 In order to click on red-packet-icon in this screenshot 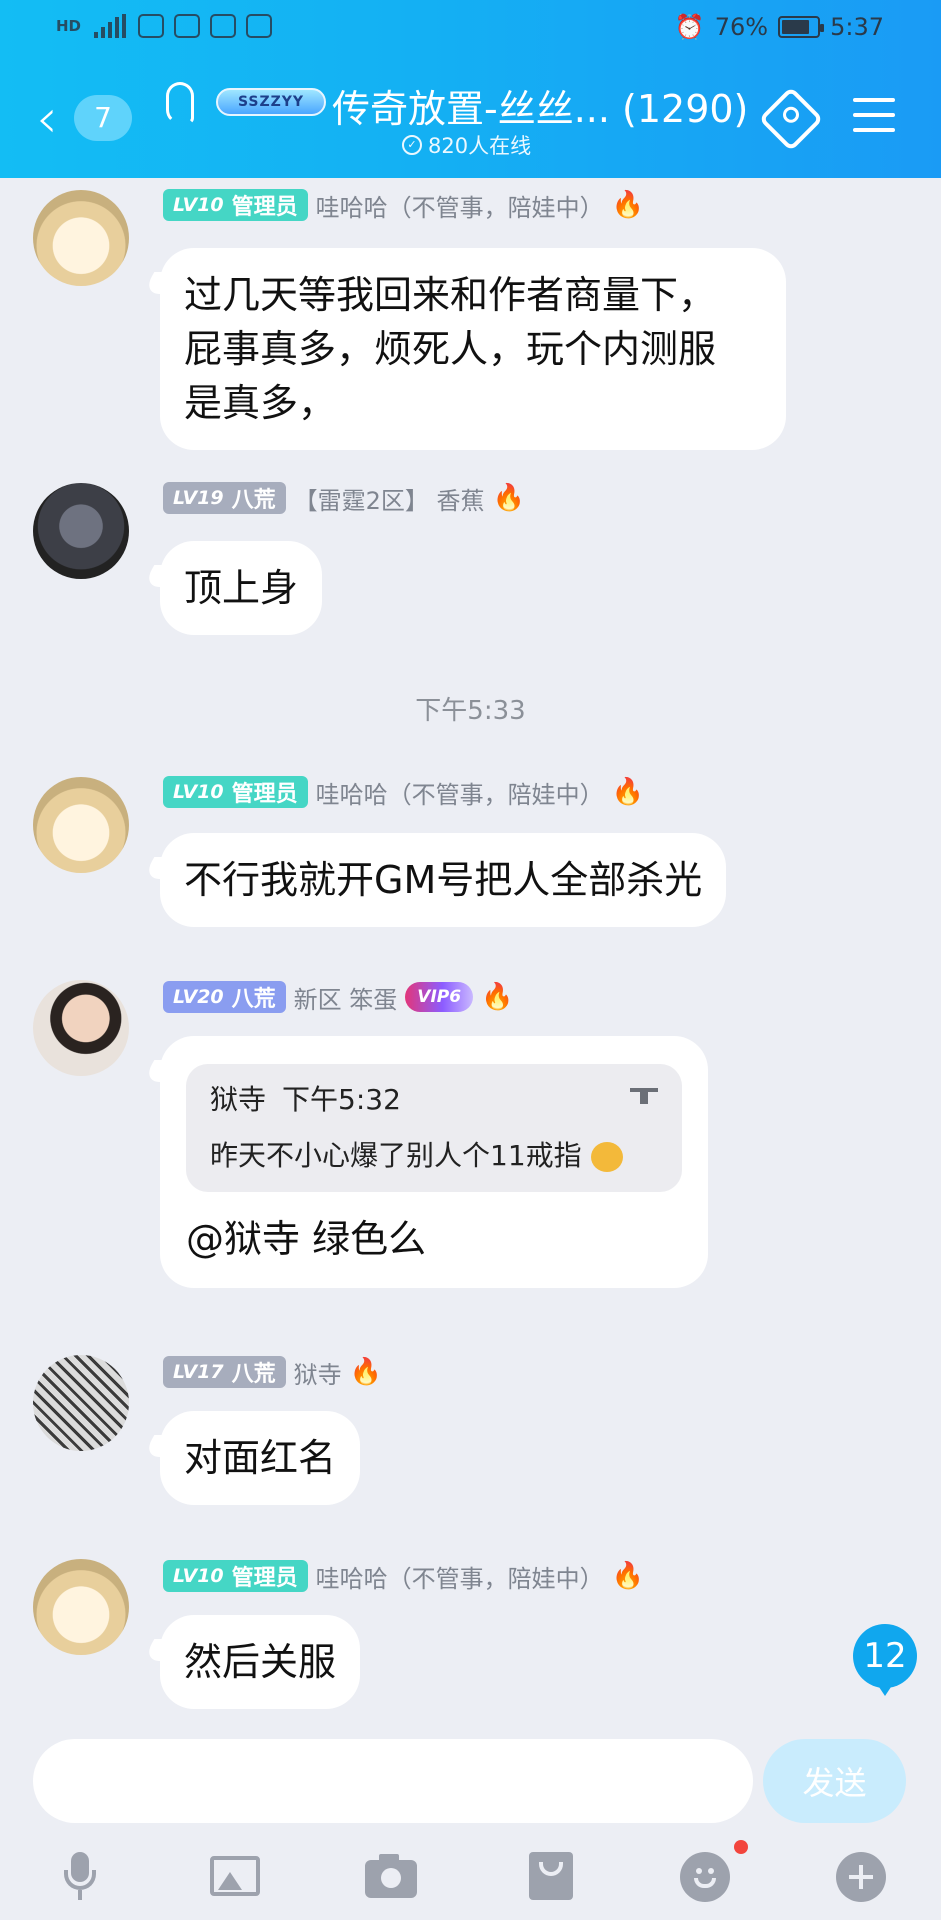, I will do `click(551, 1876)`.